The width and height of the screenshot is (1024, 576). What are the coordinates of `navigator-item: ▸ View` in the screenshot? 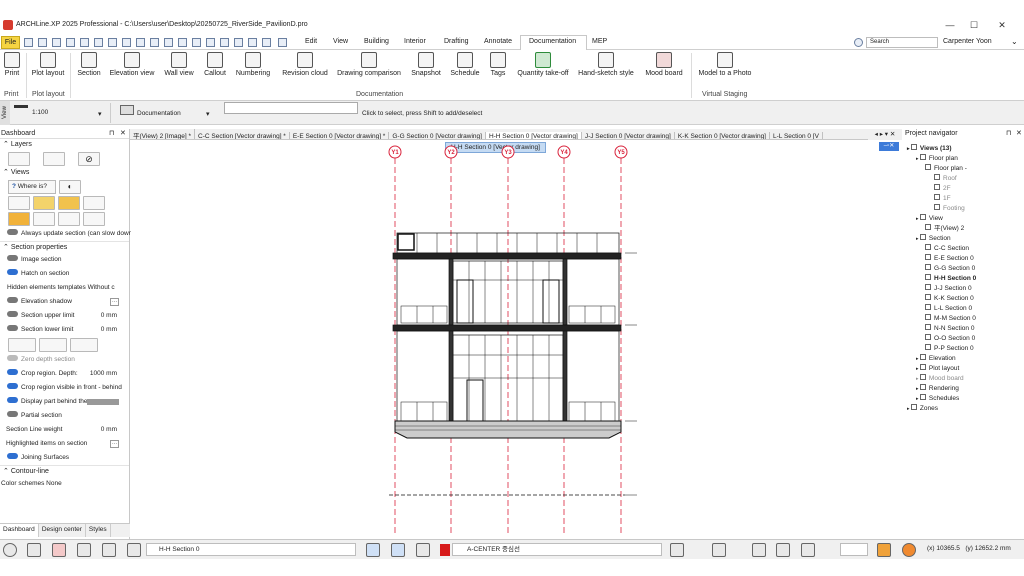 It's located at (965, 219).